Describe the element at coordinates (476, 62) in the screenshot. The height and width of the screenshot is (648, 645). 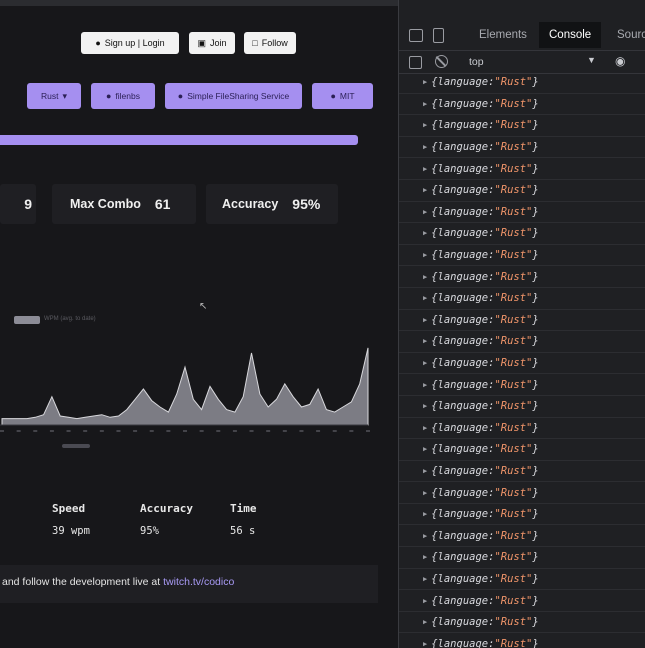
I see `context-select: top` at that location.